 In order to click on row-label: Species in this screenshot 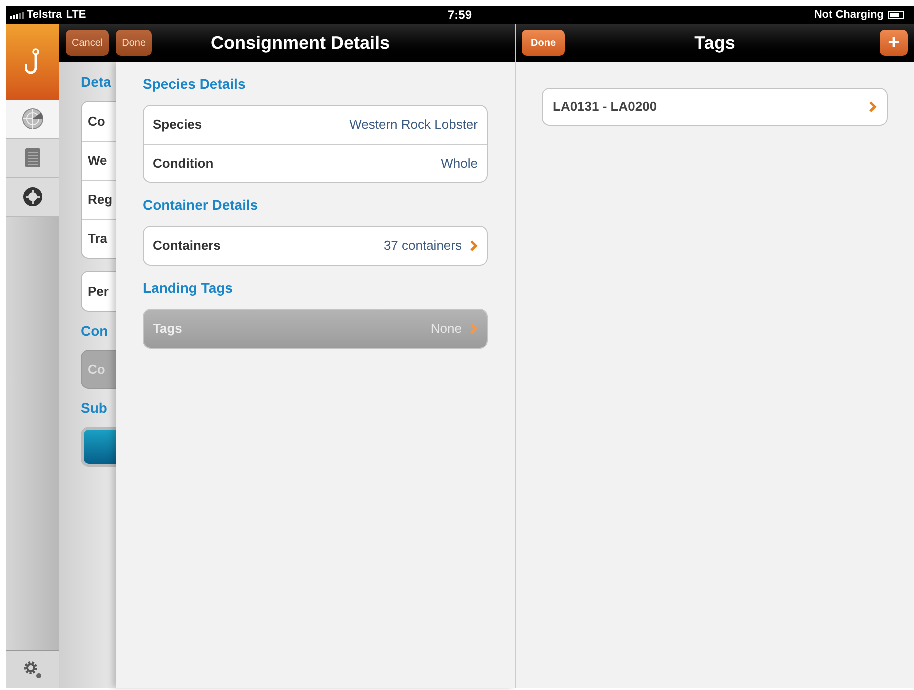, I will do `click(177, 125)`.